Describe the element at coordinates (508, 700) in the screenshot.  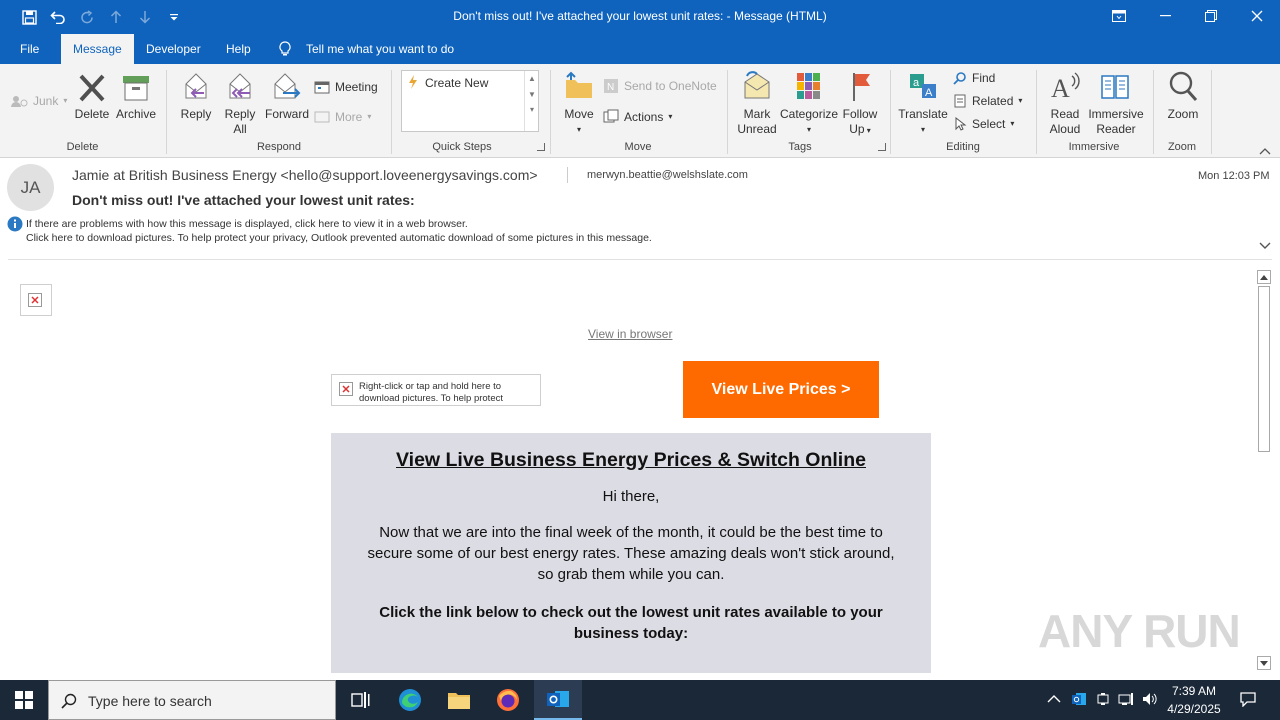
I see `firefox-button` at that location.